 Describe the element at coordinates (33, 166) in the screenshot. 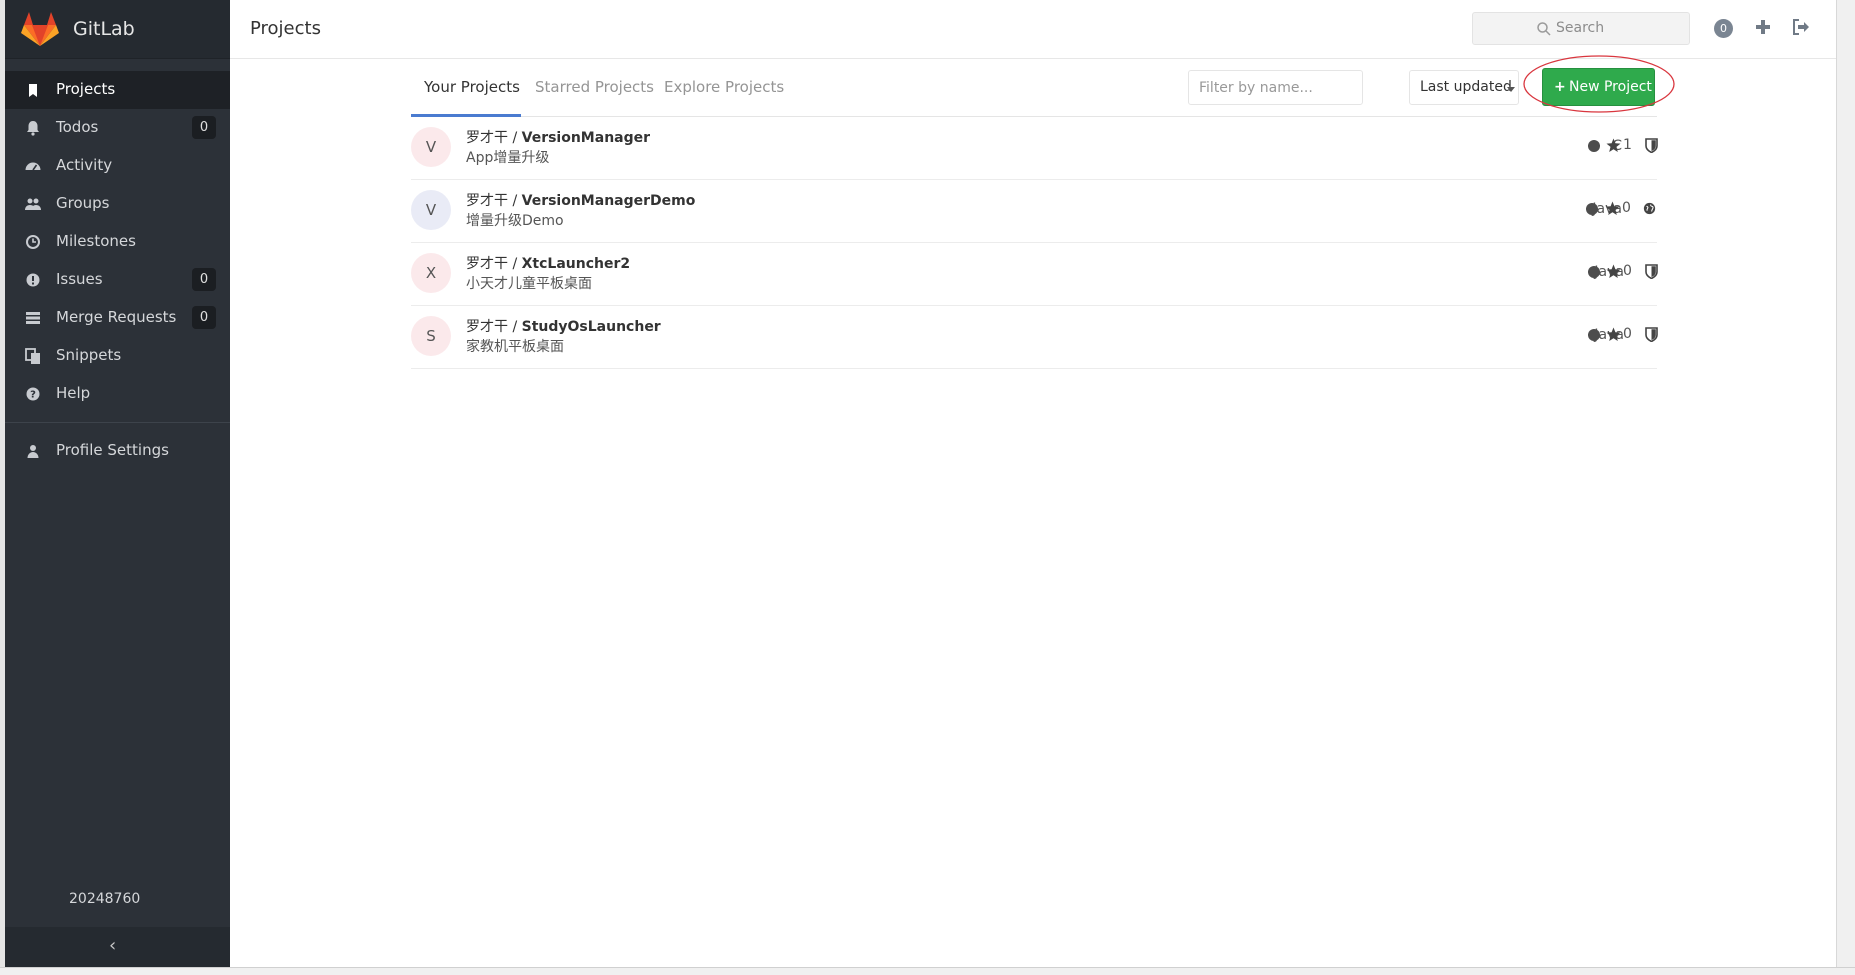

I see `dashboard-icon` at that location.